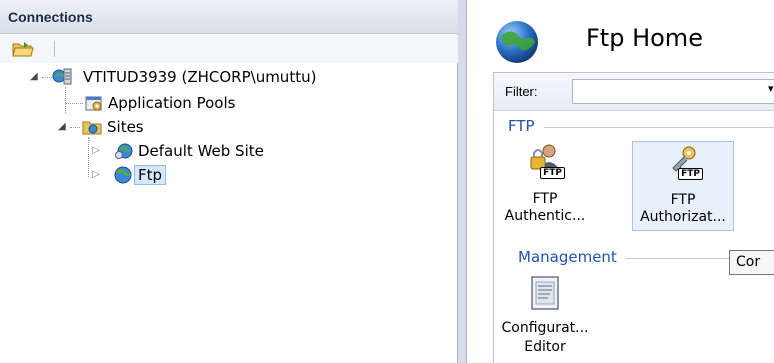 This screenshot has height=363, width=774. Describe the element at coordinates (208, 127) in the screenshot. I see `tree-node-sites: ◢ Sites` at that location.